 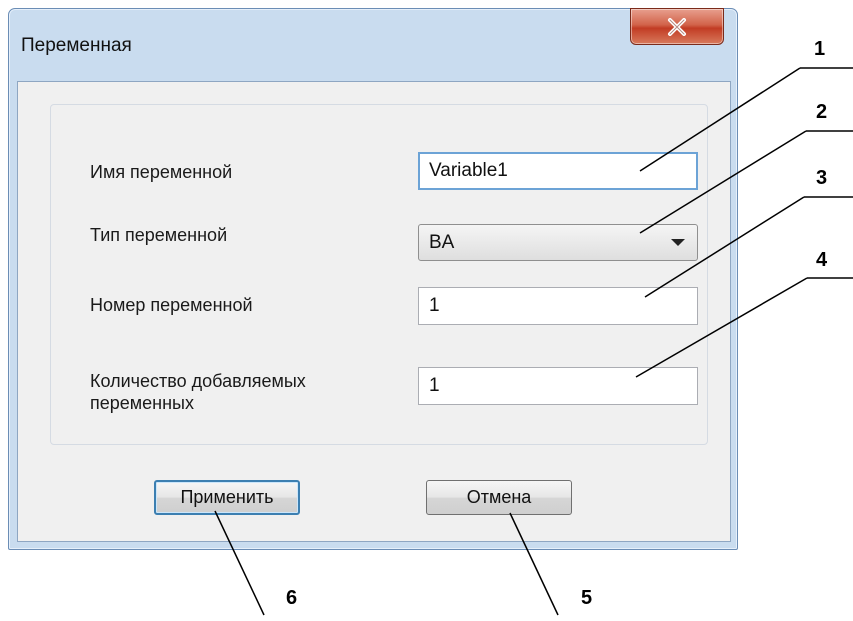 I want to click on callout-3: 3, so click(x=822, y=178).